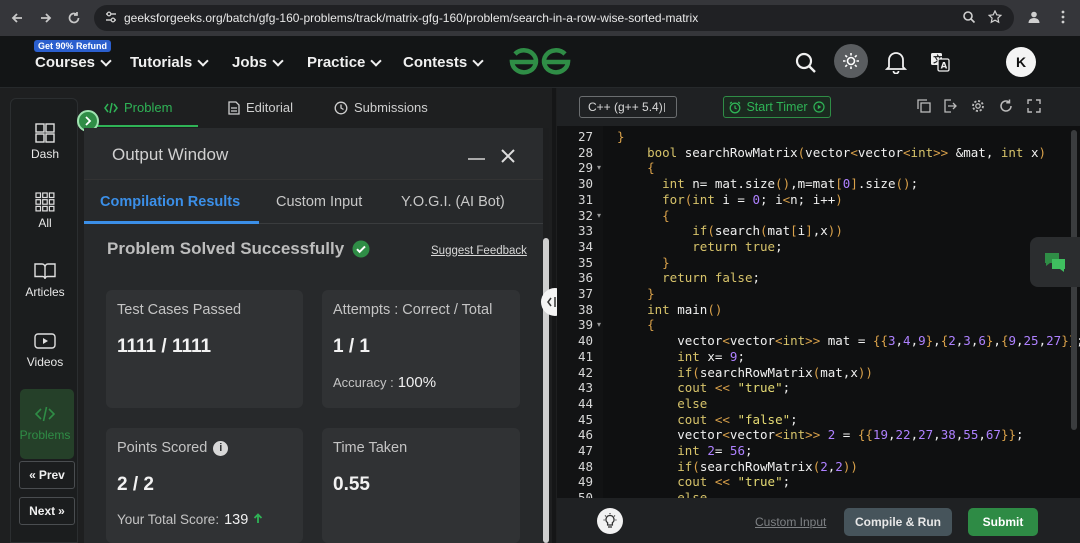 Image resolution: width=1080 pixels, height=543 pixels. What do you see at coordinates (443, 62) in the screenshot?
I see `menu-contests: Contests` at bounding box center [443, 62].